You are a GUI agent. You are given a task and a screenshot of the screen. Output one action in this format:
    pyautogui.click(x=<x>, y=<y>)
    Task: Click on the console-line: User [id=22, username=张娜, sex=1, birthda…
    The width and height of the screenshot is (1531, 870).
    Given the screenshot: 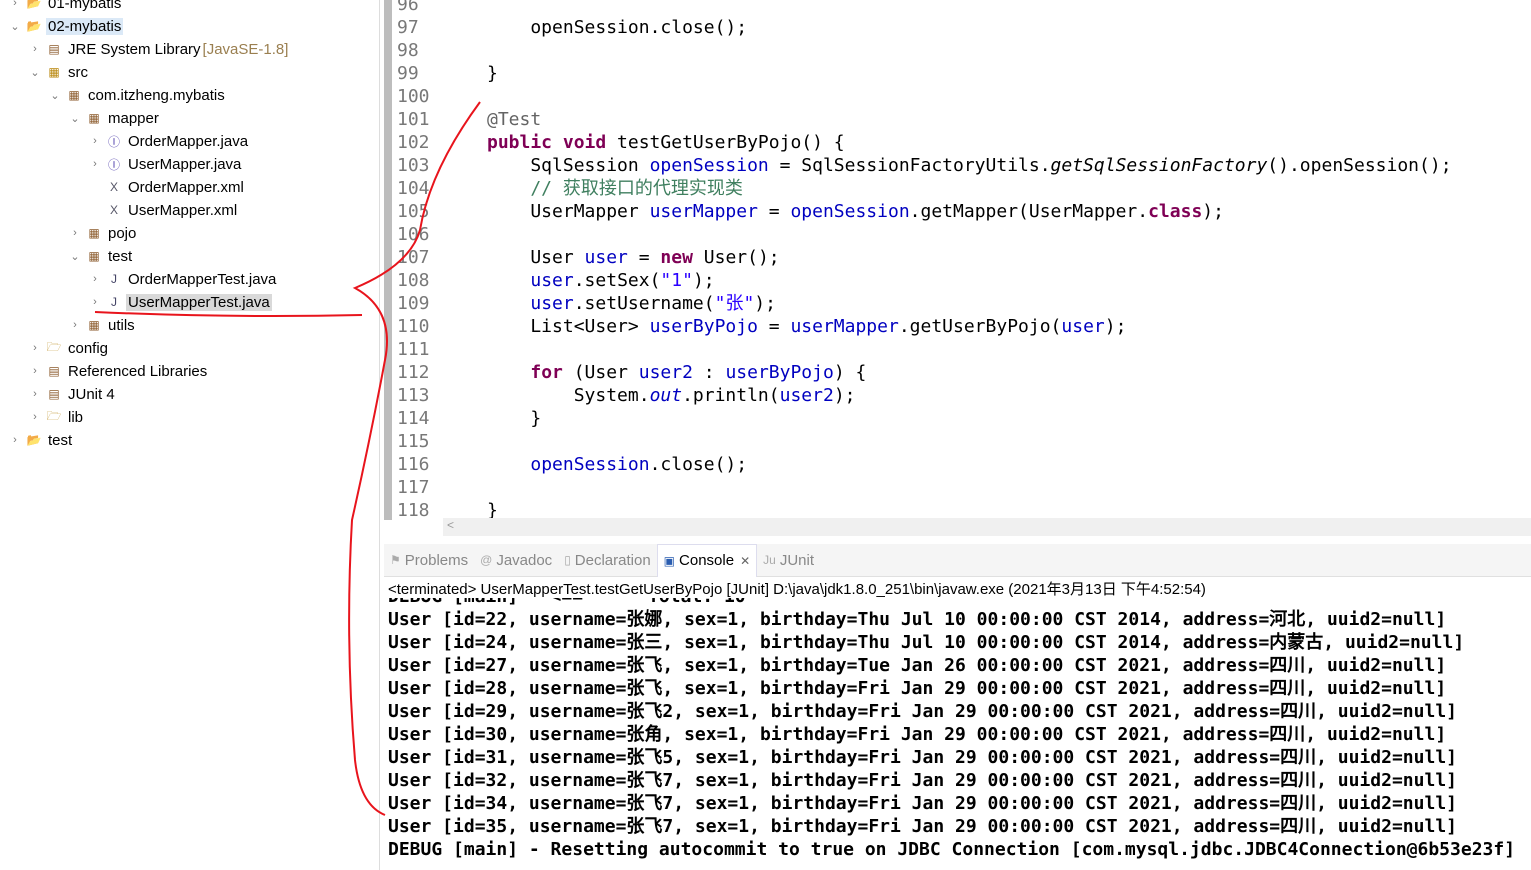 What is the action you would take?
    pyautogui.click(x=917, y=619)
    